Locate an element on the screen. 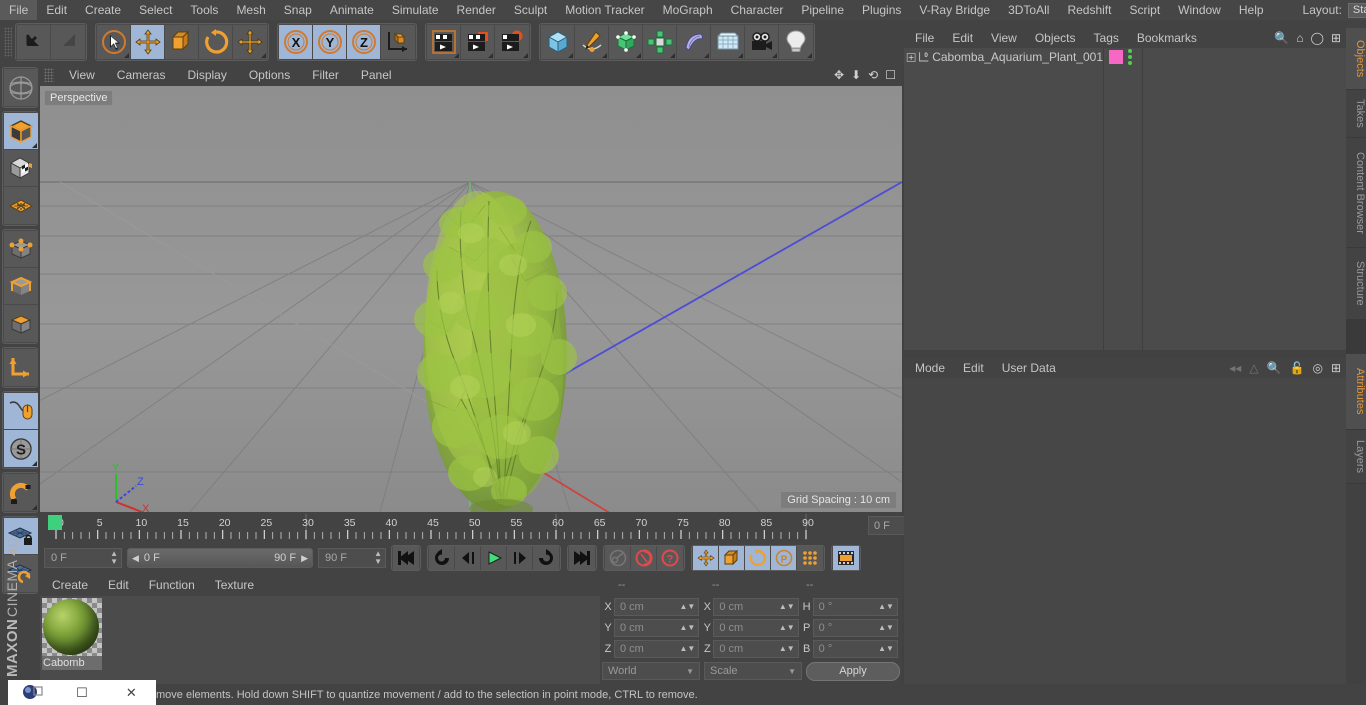  apply-button: Apply is located at coordinates (853, 671).